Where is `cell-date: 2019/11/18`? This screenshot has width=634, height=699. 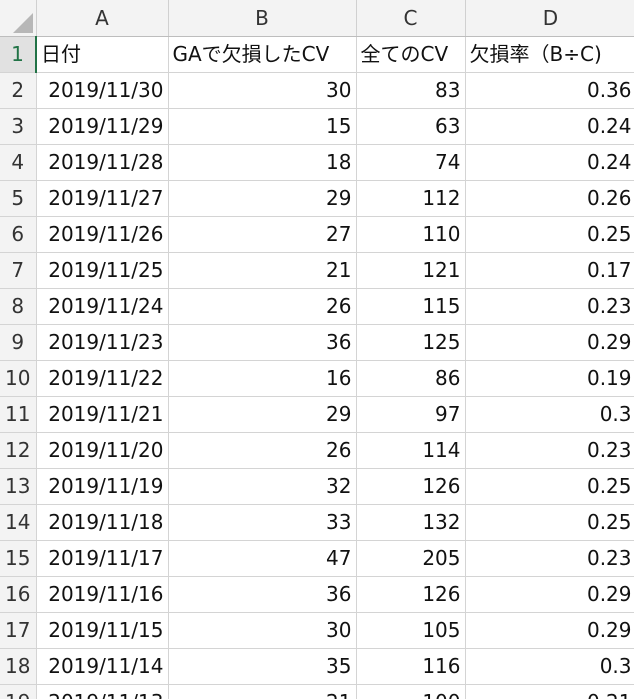
cell-date: 2019/11/18 is located at coordinates (102, 522).